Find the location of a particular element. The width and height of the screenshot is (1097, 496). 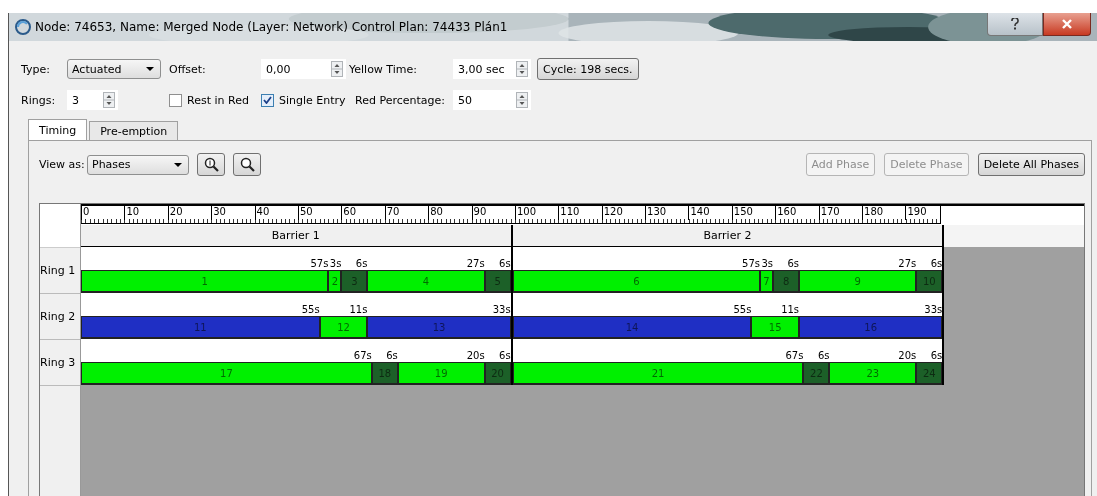

phase-bar: 6 is located at coordinates (636, 281).